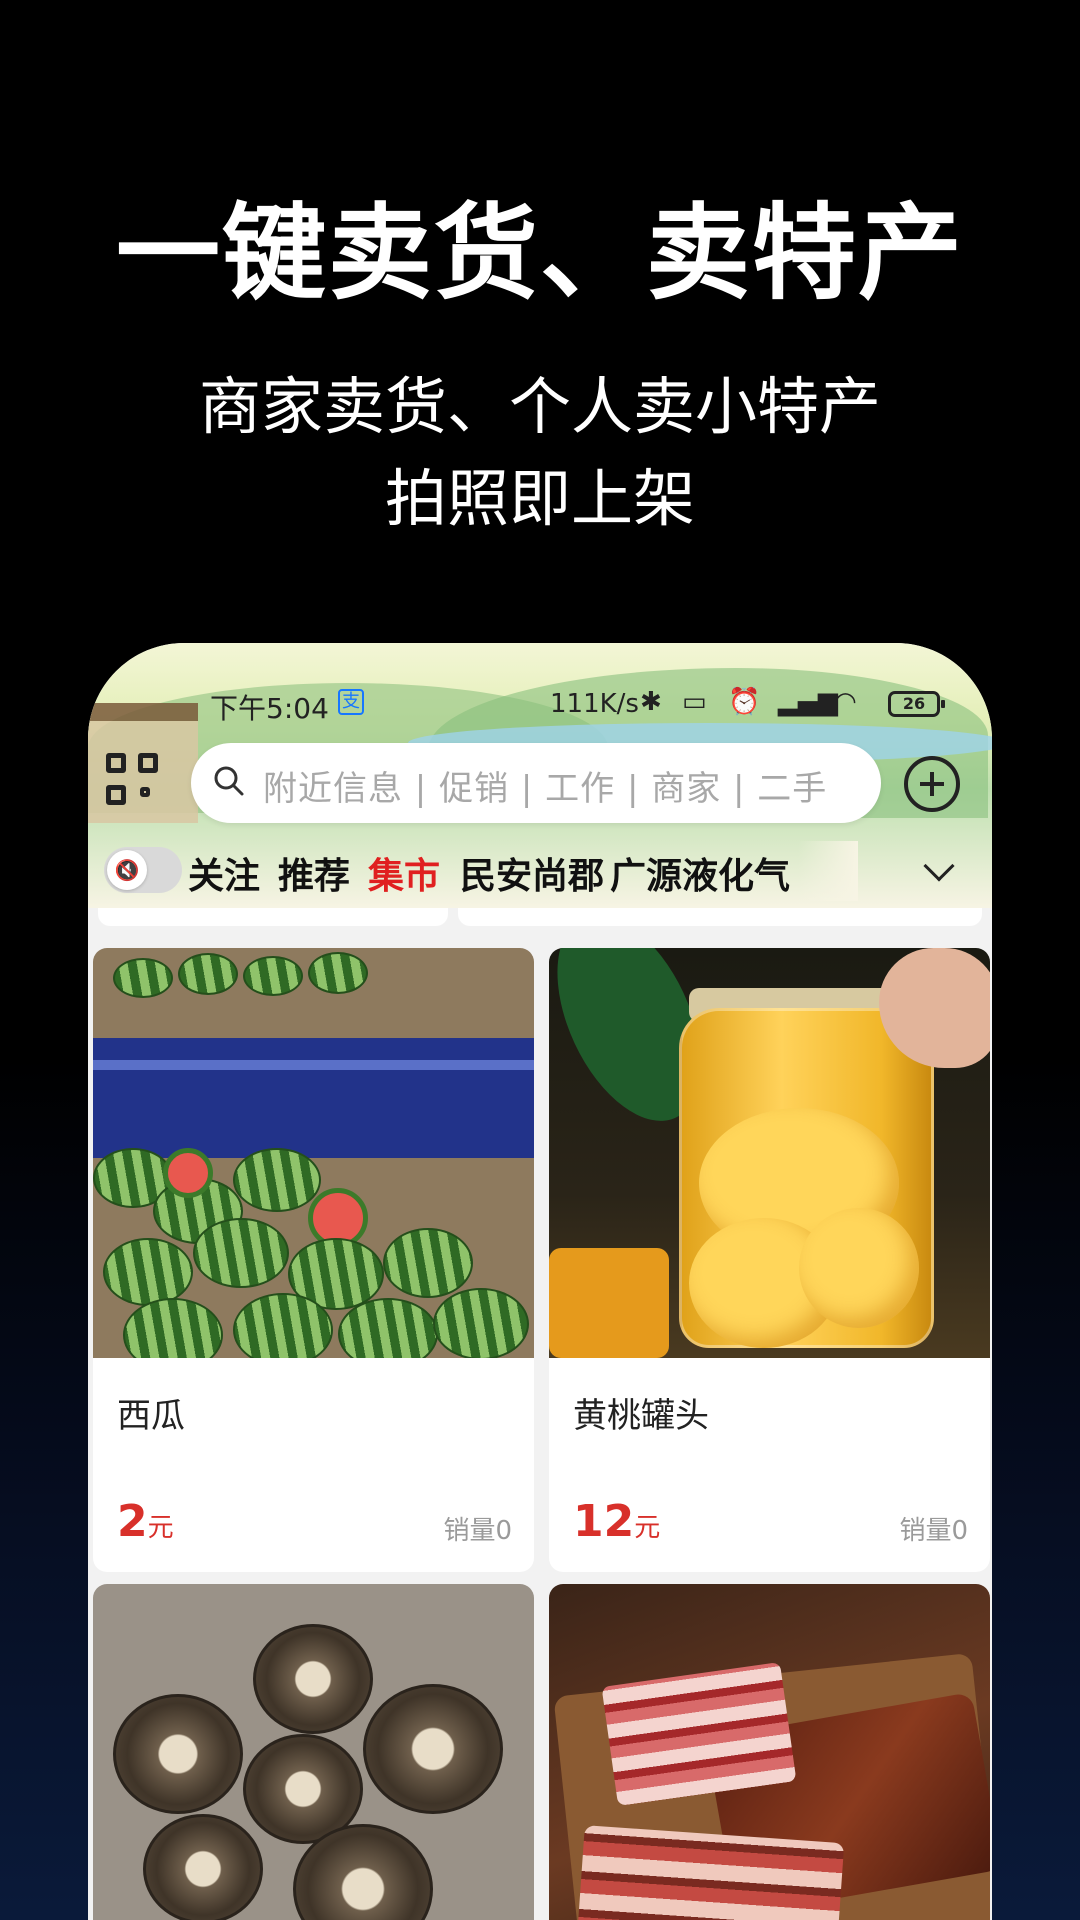  Describe the element at coordinates (916, 704) in the screenshot. I see `battery-icon: 26` at that location.